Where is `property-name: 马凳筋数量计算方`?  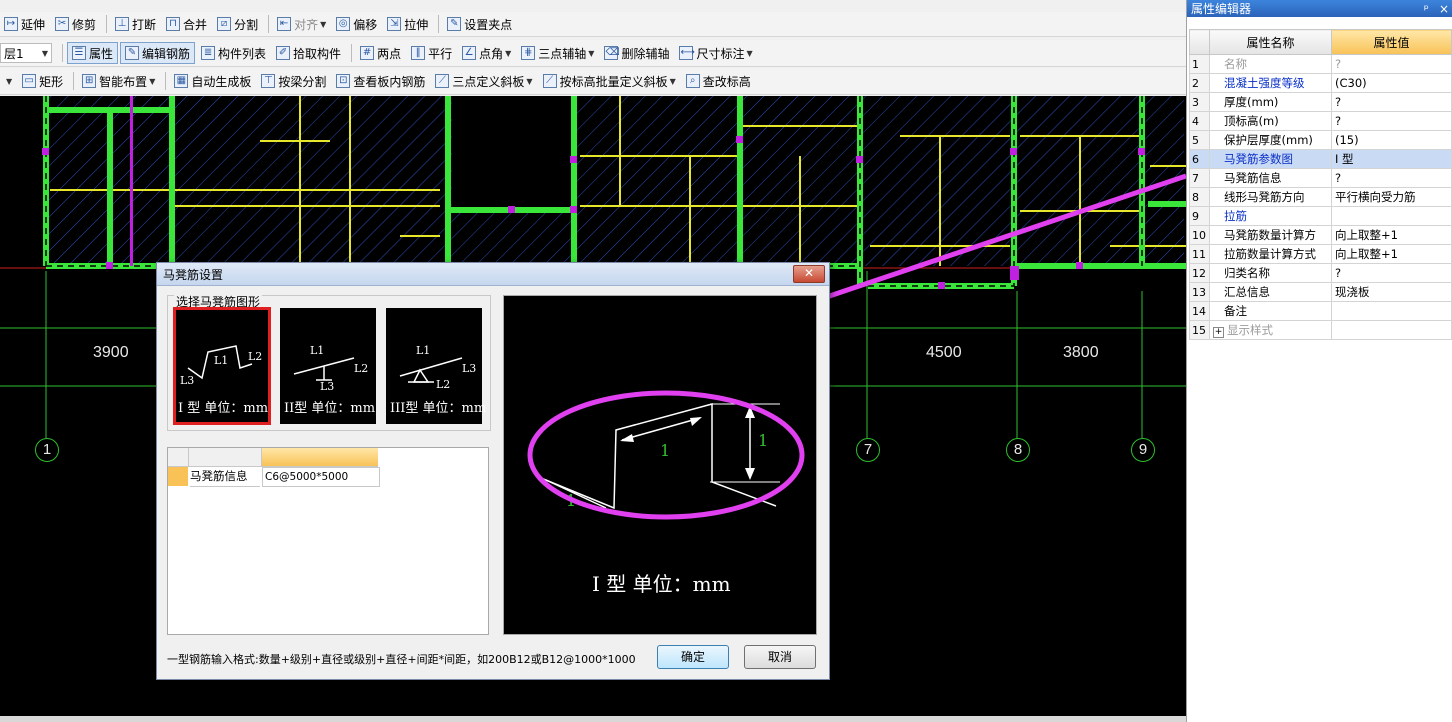
property-name: 马凳筋数量计算方 is located at coordinates (1270, 235).